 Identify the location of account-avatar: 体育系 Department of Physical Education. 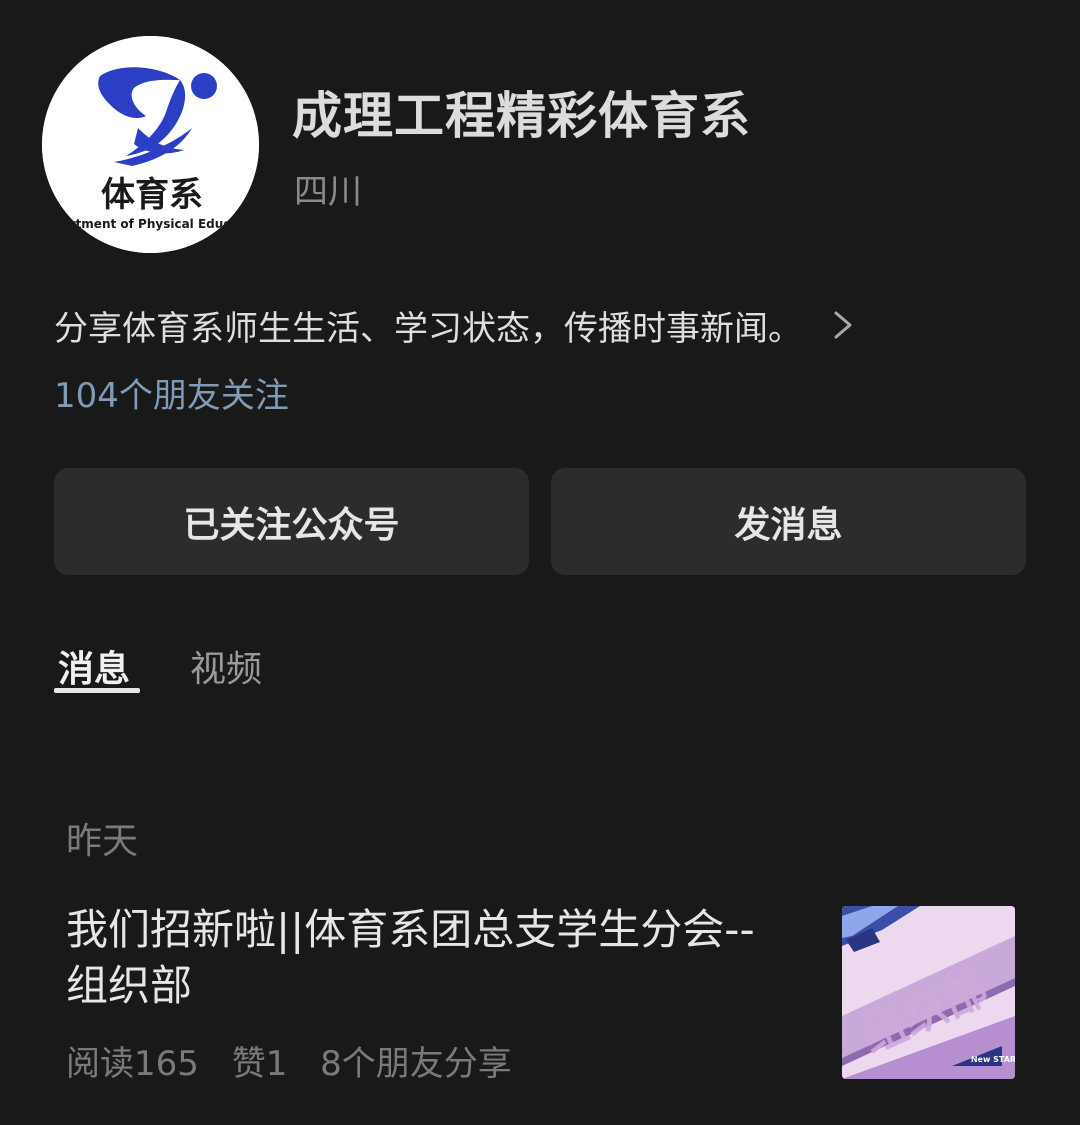
(150, 144).